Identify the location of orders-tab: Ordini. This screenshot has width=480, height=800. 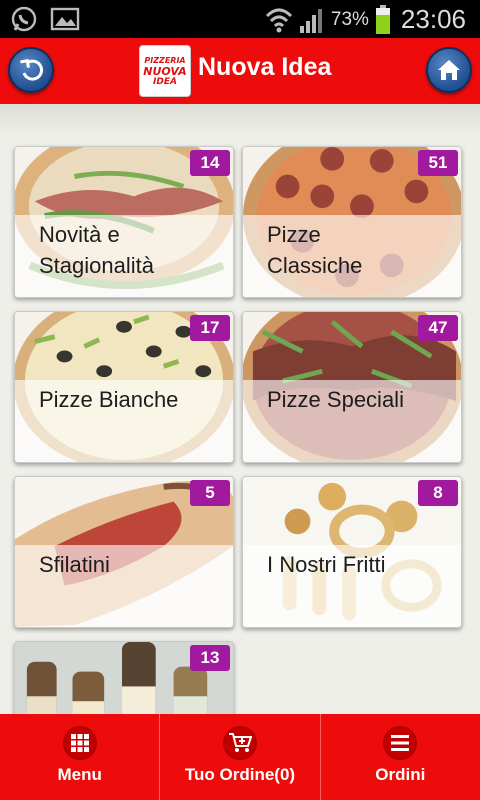
(400, 757).